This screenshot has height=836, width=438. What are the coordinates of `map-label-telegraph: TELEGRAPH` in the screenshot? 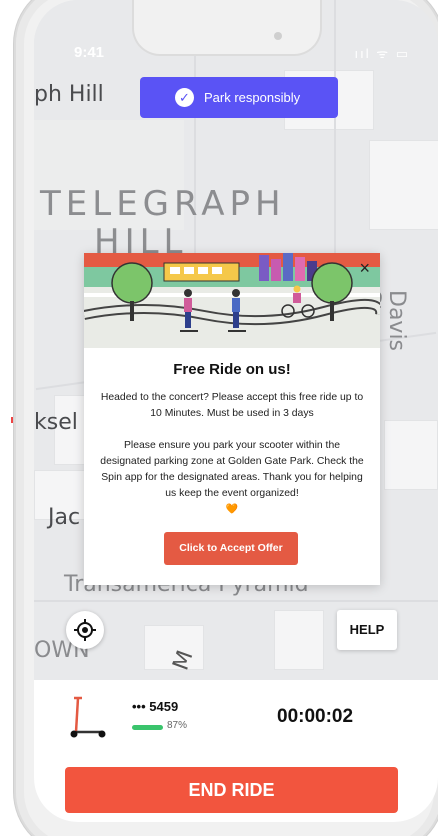 It's located at (163, 204).